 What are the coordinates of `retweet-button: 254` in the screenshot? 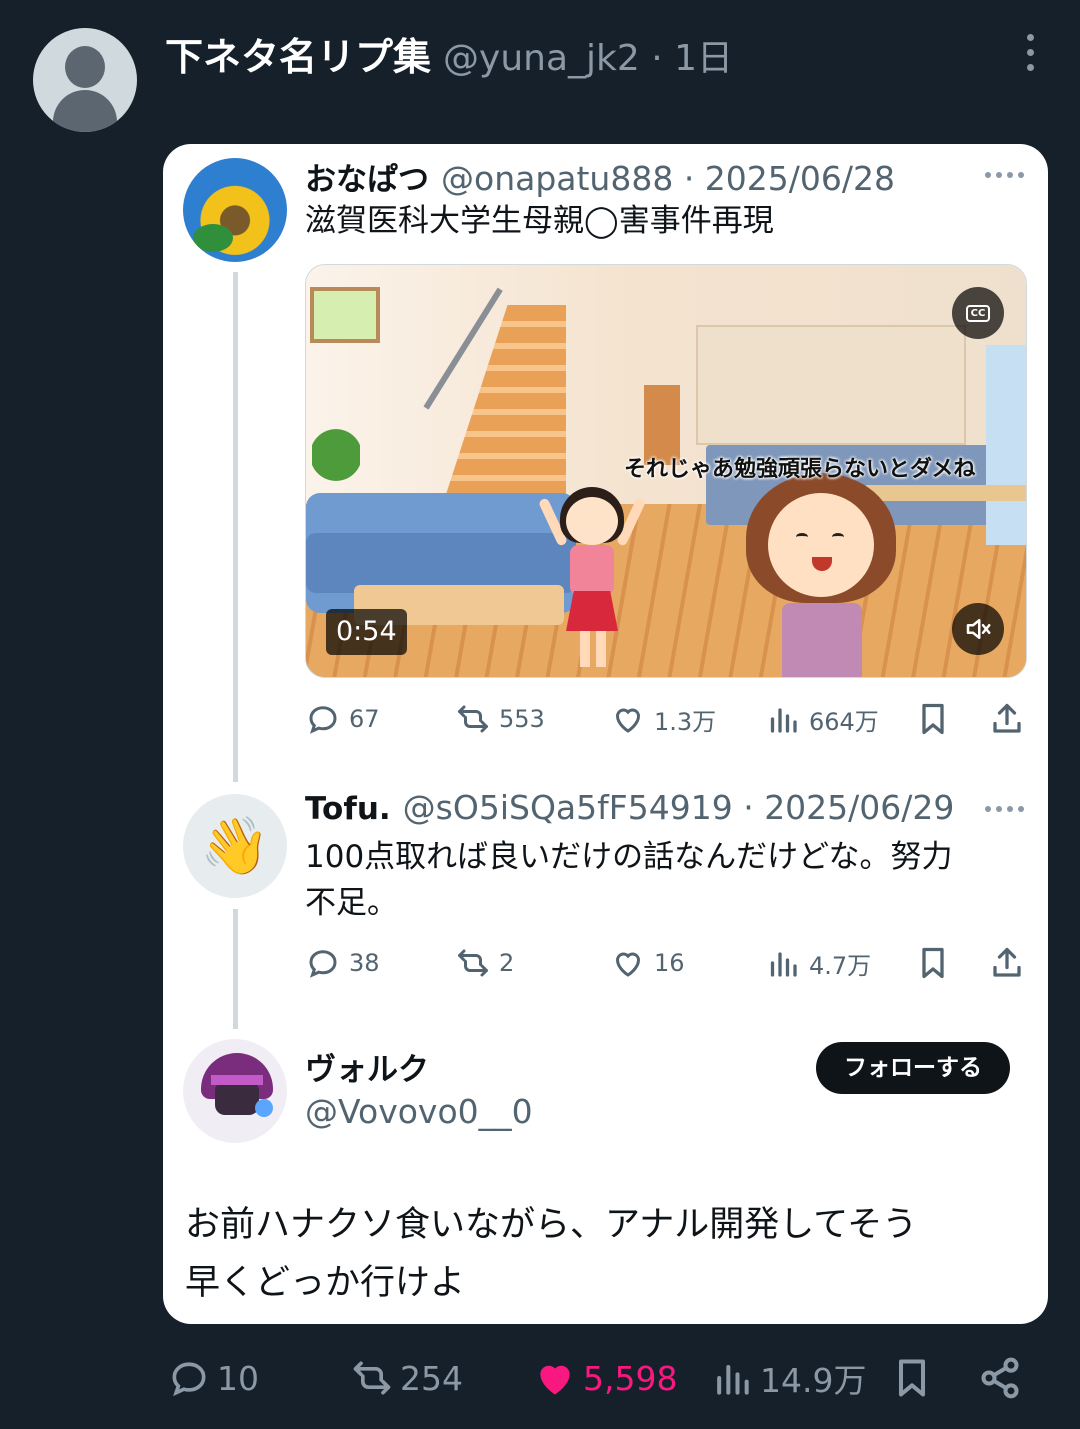 It's located at (406, 1378).